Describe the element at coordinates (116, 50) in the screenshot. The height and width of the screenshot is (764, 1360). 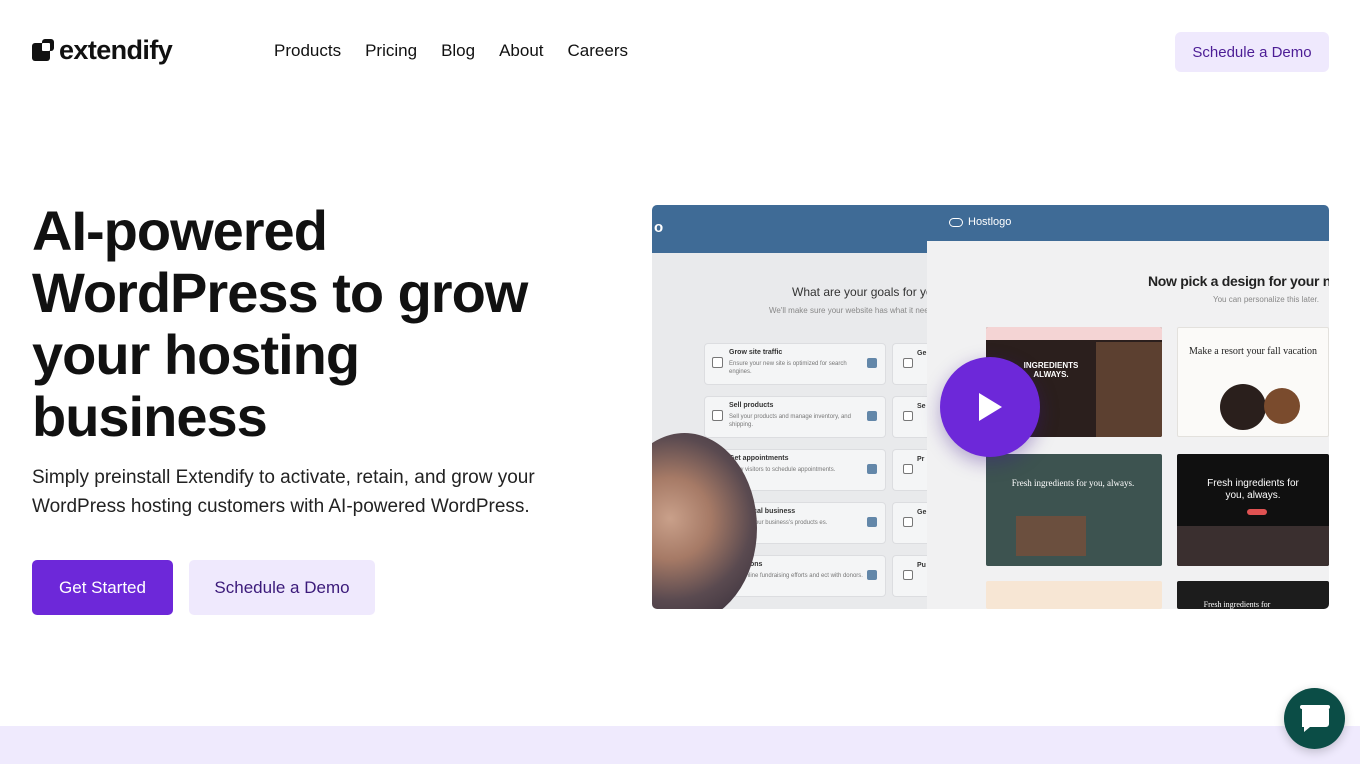
I see `brand-name: extendify` at that location.